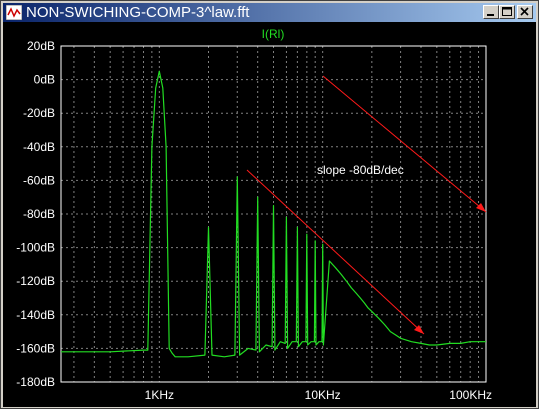 This screenshot has height=409, width=539. What do you see at coordinates (323, 395) in the screenshot?
I see `x-tick-label: 10KHz` at bounding box center [323, 395].